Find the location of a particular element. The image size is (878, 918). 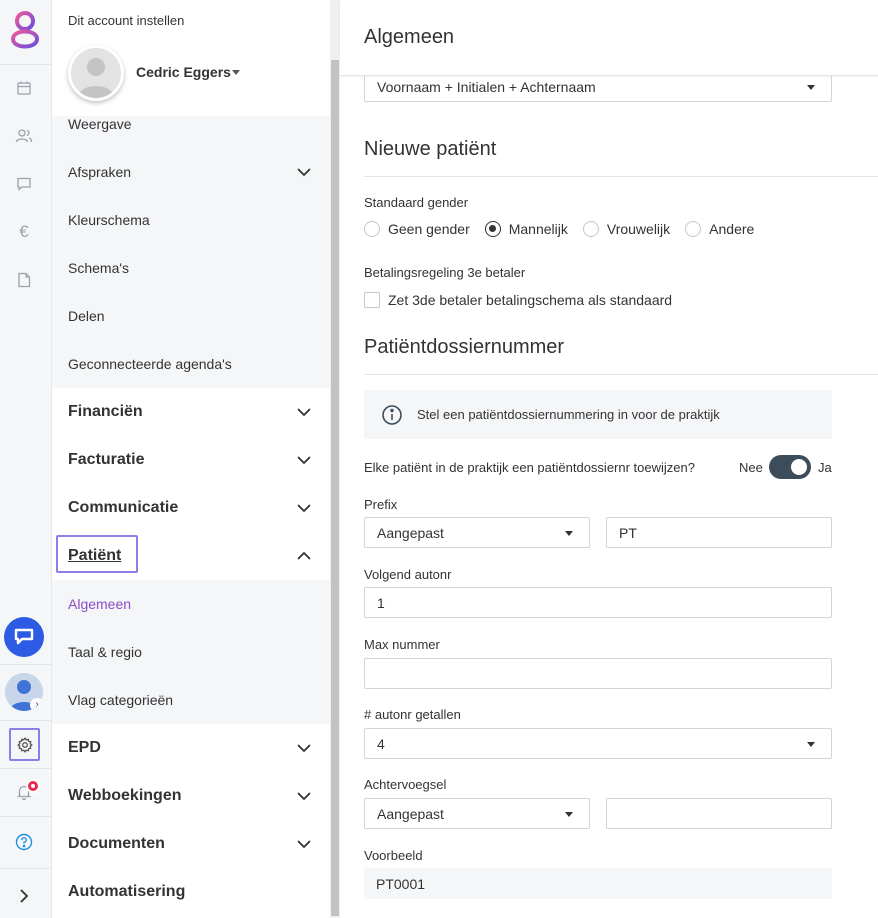

app-logo is located at coordinates (25, 30).